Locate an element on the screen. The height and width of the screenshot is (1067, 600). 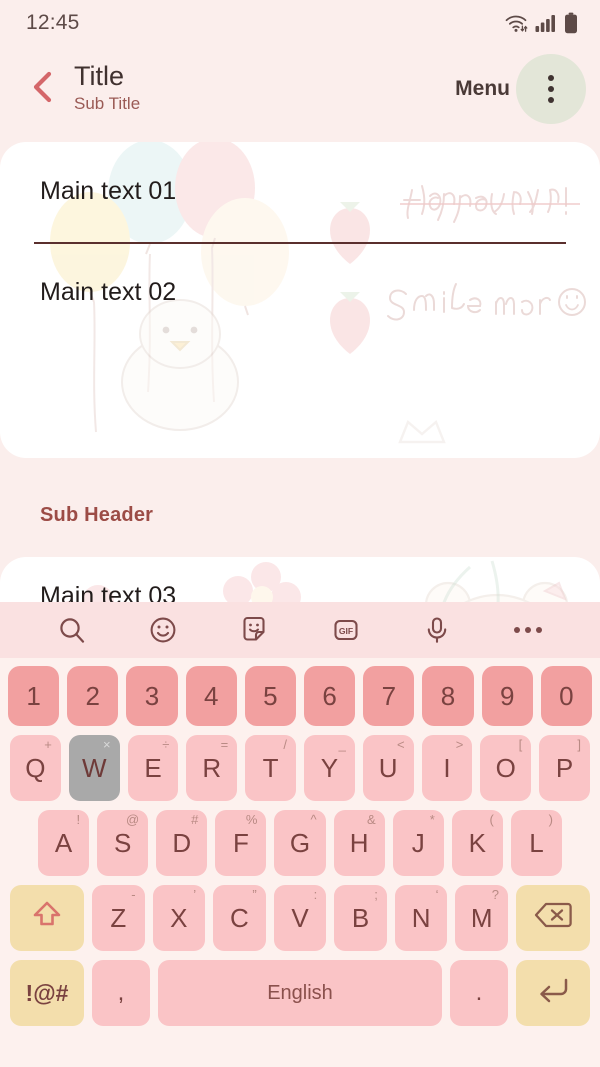
key-label: K is located at coordinates (477, 842).